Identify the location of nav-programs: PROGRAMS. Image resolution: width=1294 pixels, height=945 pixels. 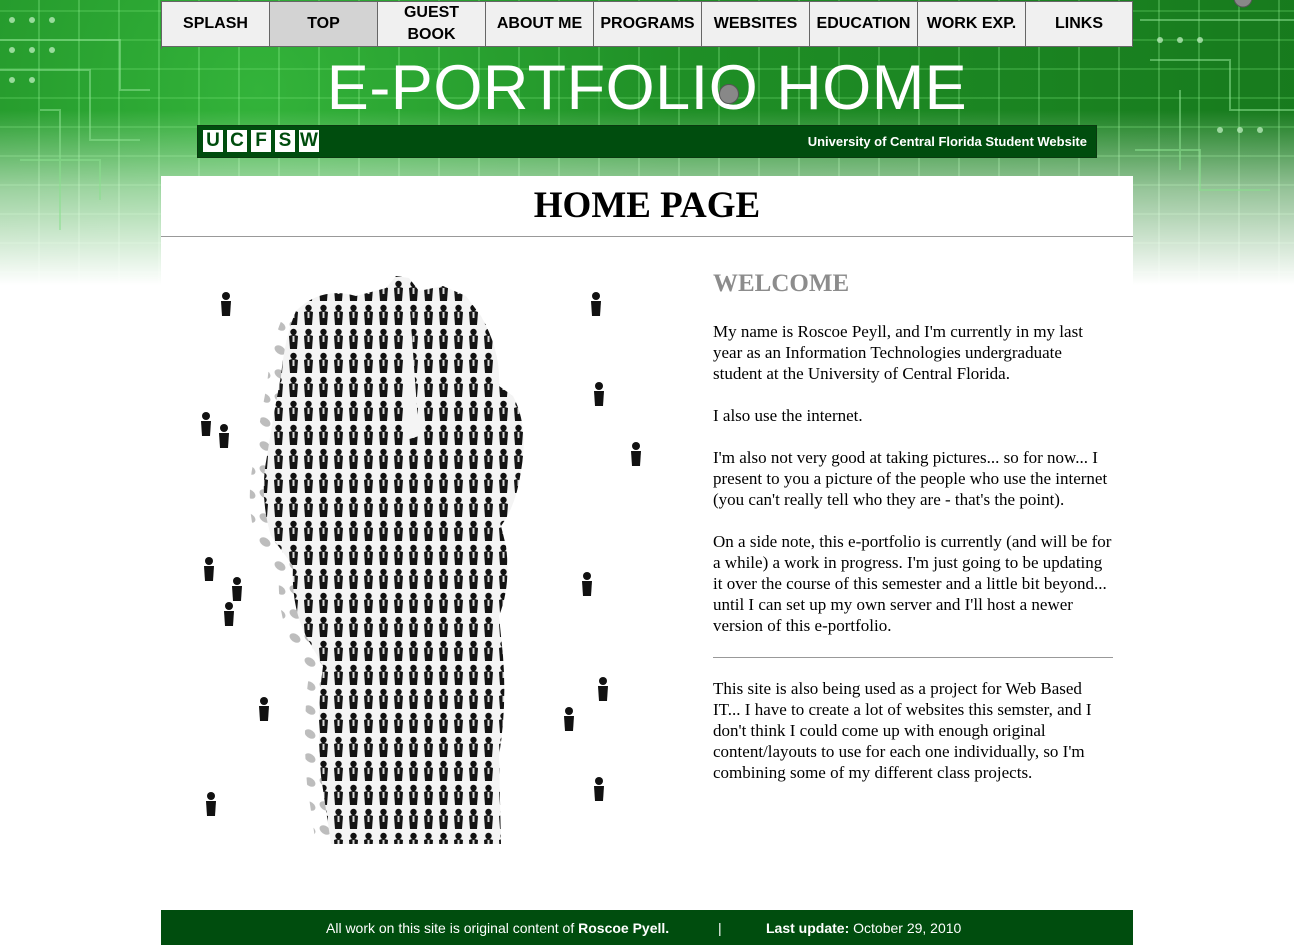
(648, 24).